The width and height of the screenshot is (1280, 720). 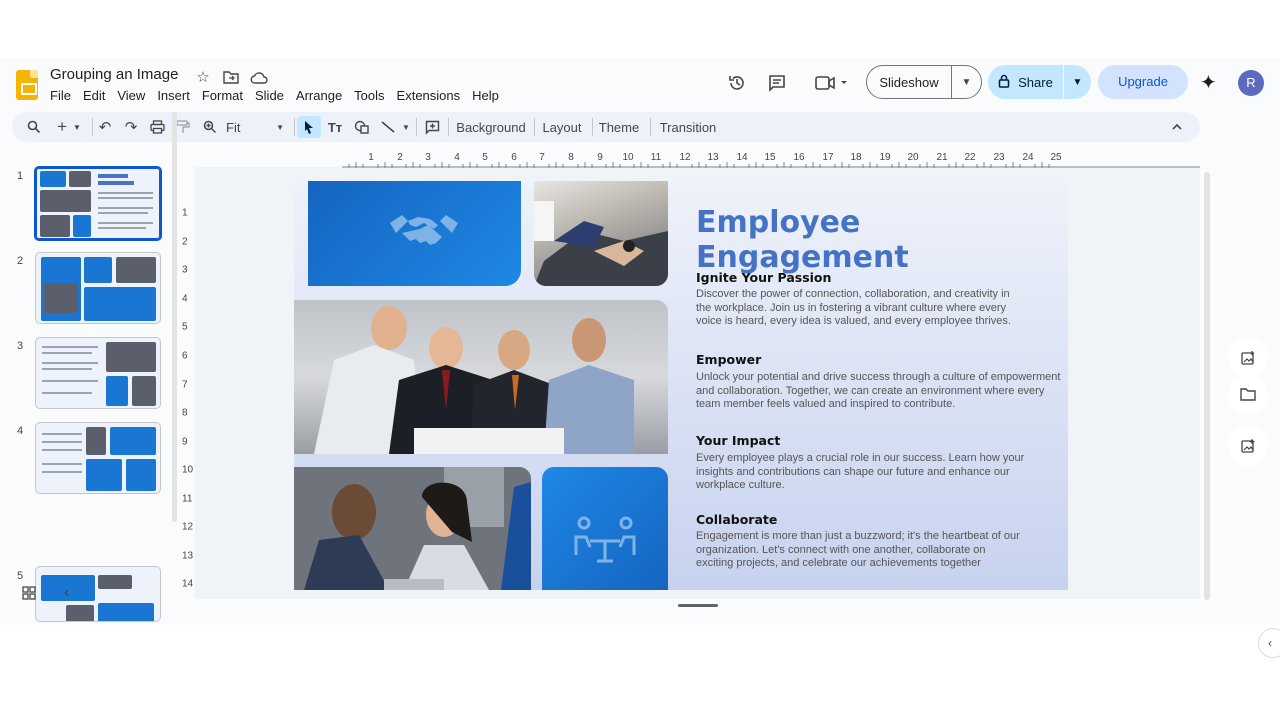 I want to click on video-call-icon, so click(x=832, y=83).